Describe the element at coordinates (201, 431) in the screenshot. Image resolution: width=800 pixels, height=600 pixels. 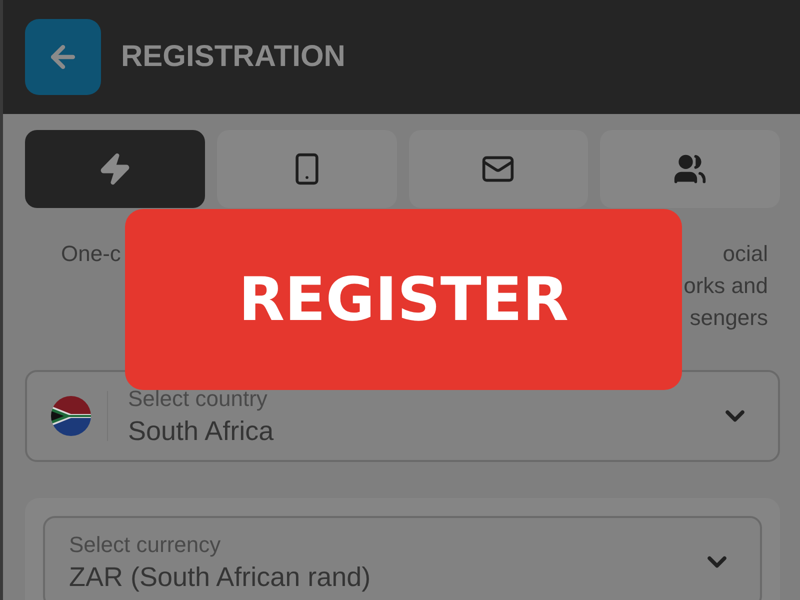
I see `country-value: South Africa` at that location.